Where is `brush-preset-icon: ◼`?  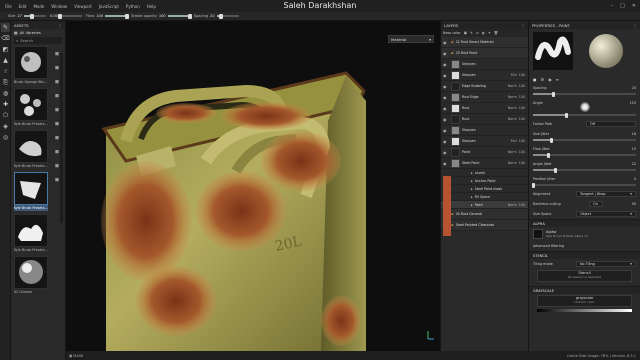 brush-preset-icon: ◼ is located at coordinates (57, 68).